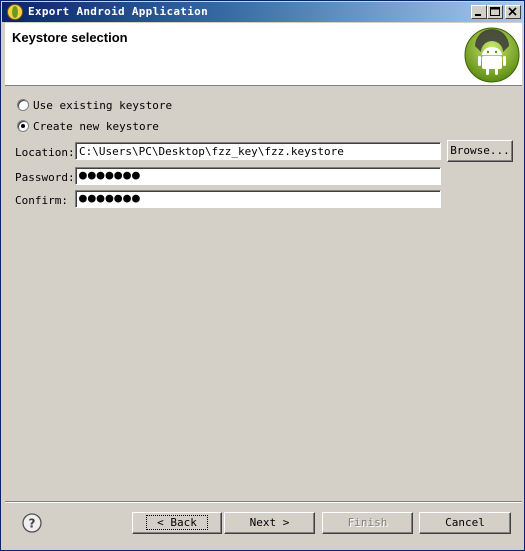 This screenshot has width=525, height=551. I want to click on confirm-label: Confirm:, so click(41, 200).